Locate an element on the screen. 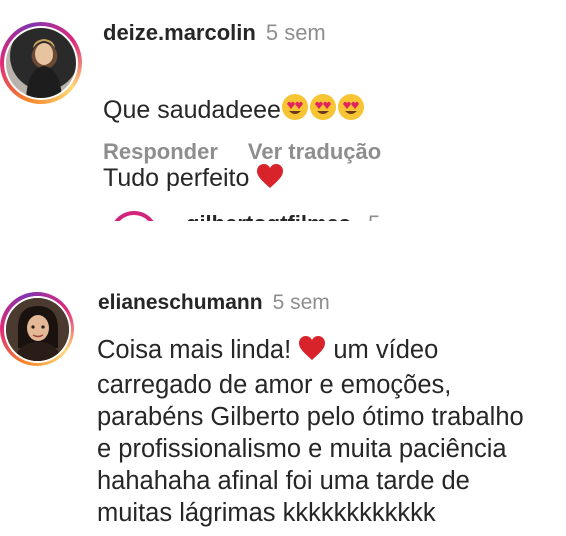 Image resolution: width=566 pixels, height=536 pixels. comment-line: Que saudadeee is located at coordinates (234, 111).